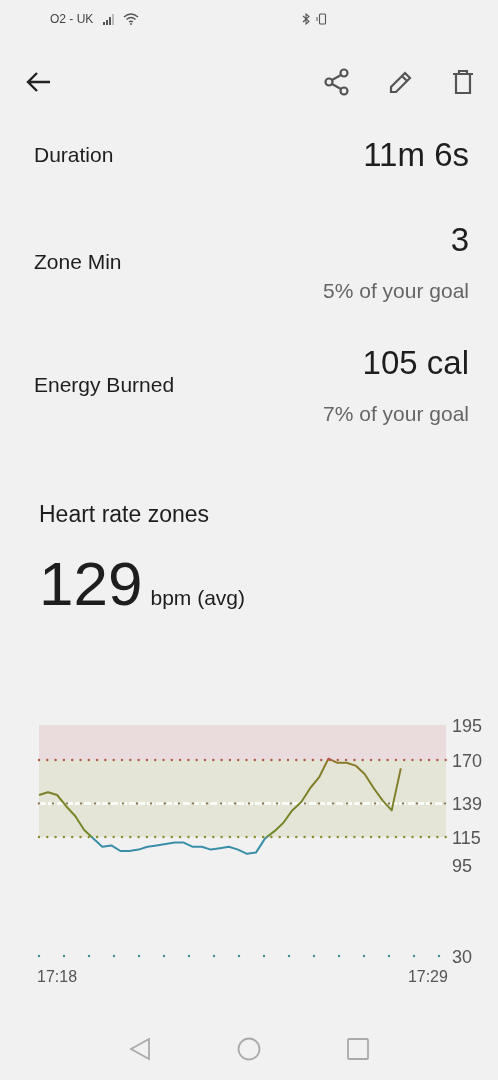 The height and width of the screenshot is (1080, 498). I want to click on y-axis-label: 195, so click(467, 726).